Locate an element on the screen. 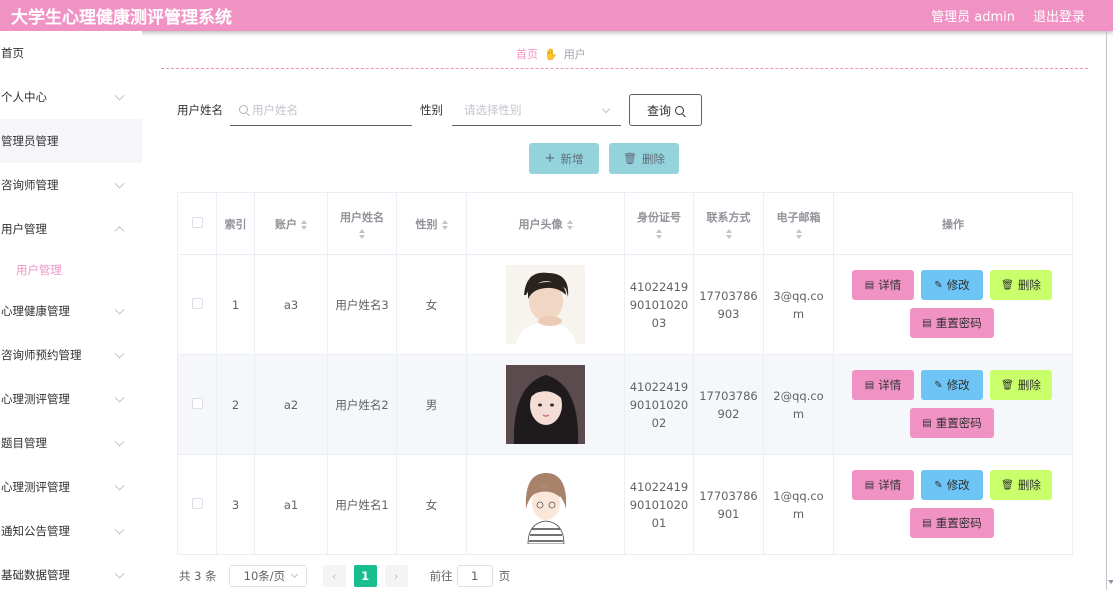 This screenshot has width=1113, height=597. sidebar-item-mental-health-management: 心理健康管理 is located at coordinates (71, 311).